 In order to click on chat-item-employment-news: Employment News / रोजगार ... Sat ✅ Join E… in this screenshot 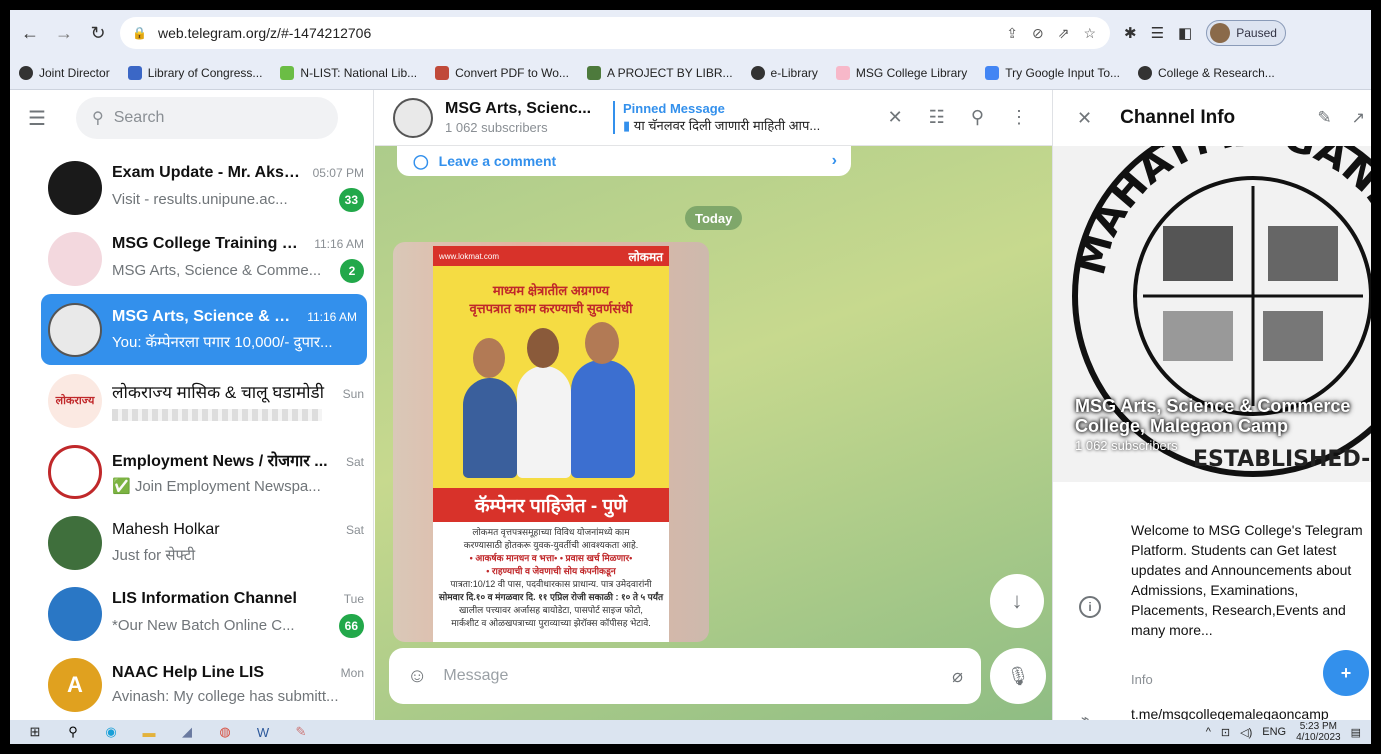, I will do `click(191, 471)`.